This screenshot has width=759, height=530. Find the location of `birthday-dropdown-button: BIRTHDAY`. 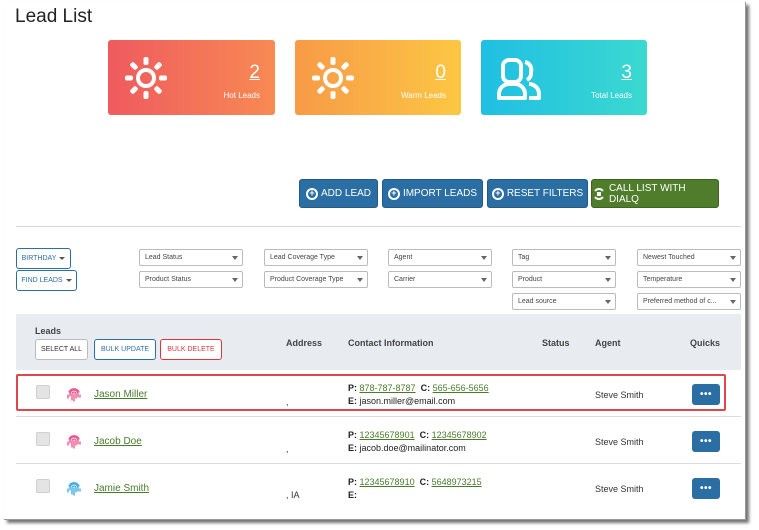

birthday-dropdown-button: BIRTHDAY is located at coordinates (43, 258).